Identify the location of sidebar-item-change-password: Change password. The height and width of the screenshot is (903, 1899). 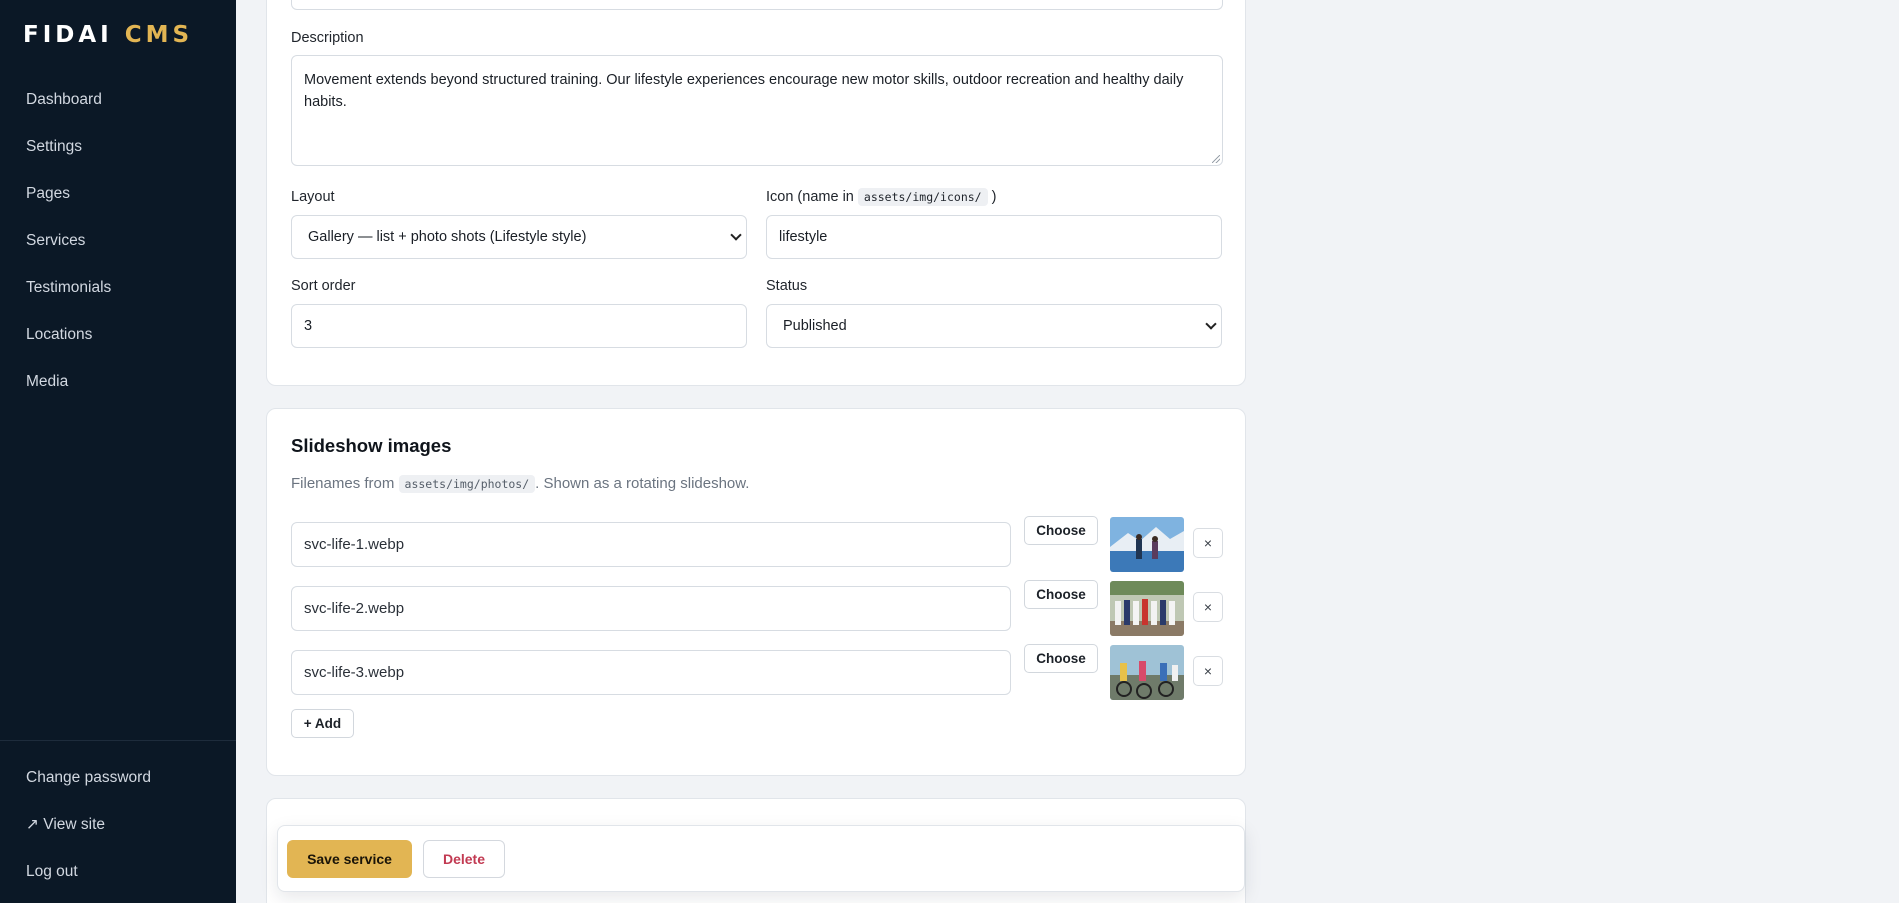
(118, 783).